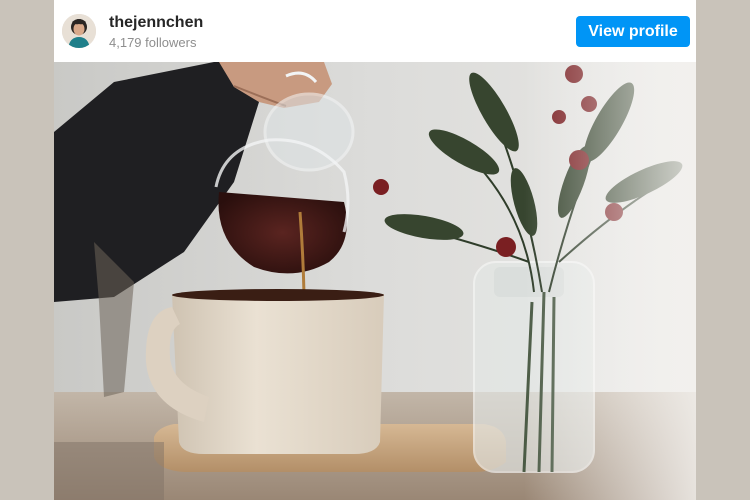  I want to click on embed-header: thejennchen 4,179 followers View profile, so click(375, 31).